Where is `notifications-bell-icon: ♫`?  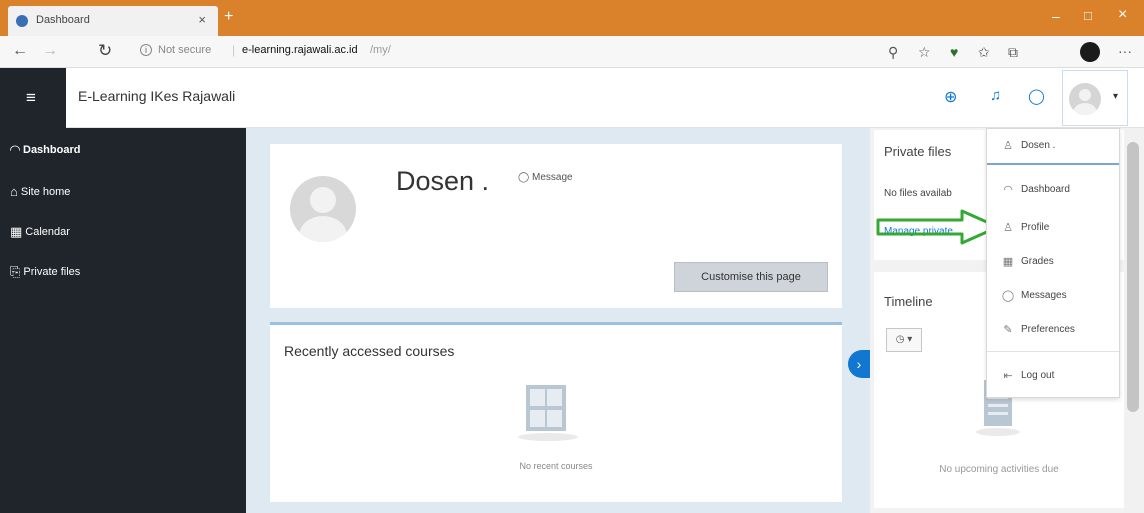
notifications-bell-icon: ♫ is located at coordinates (995, 95).